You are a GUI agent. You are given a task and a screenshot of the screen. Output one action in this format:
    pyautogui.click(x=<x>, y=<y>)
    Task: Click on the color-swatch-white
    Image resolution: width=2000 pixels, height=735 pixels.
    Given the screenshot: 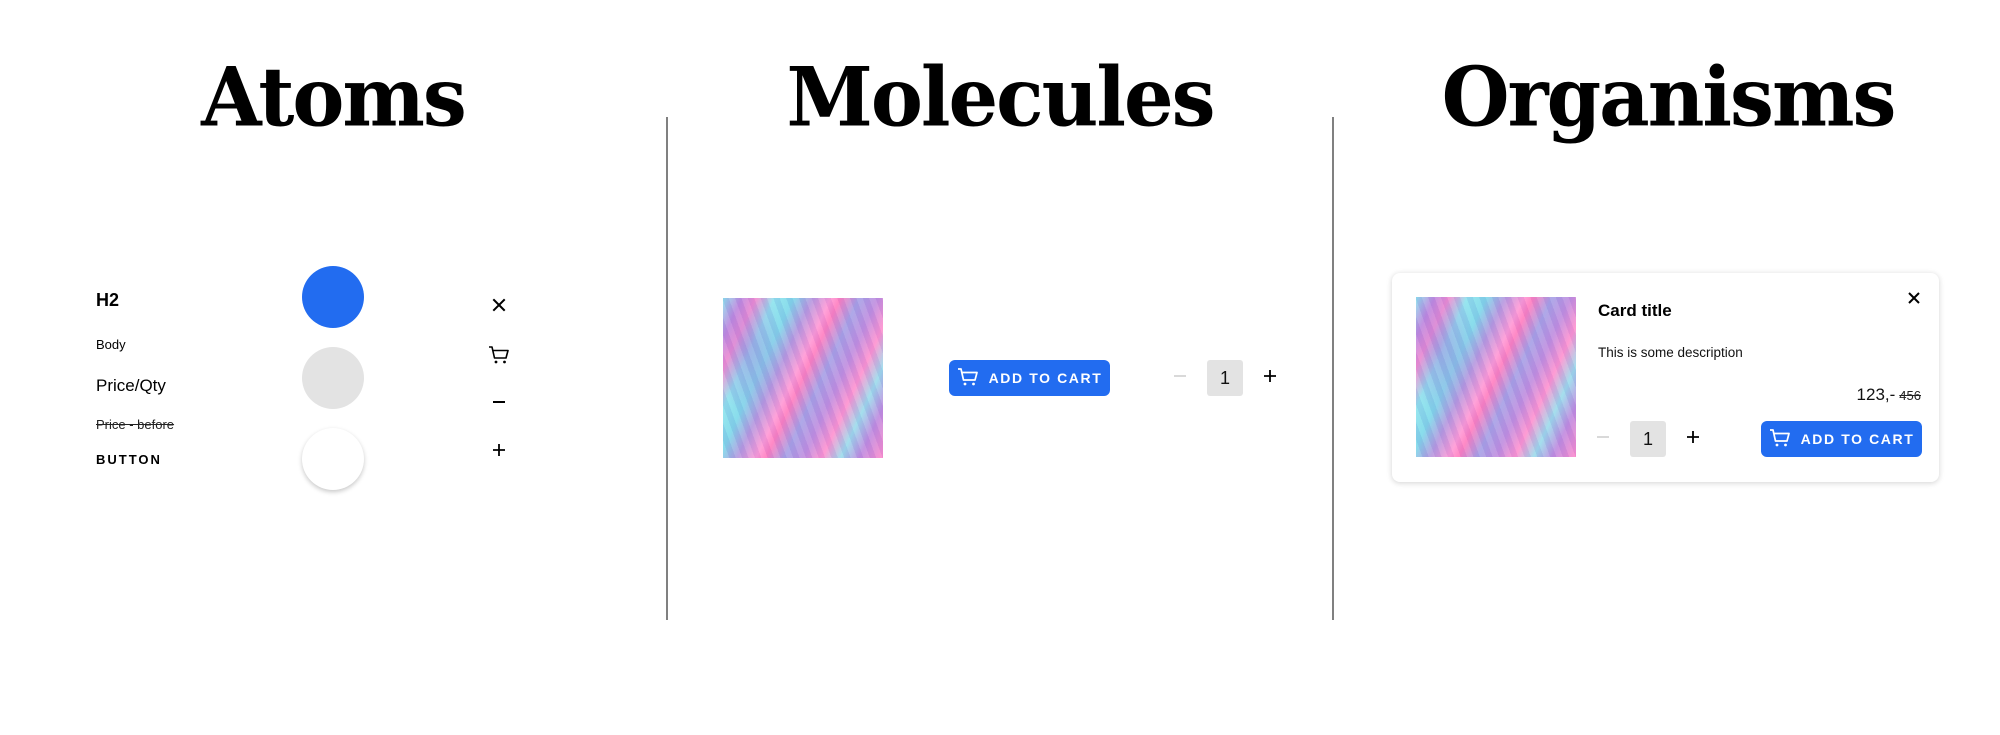 What is the action you would take?
    pyautogui.click(x=333, y=459)
    